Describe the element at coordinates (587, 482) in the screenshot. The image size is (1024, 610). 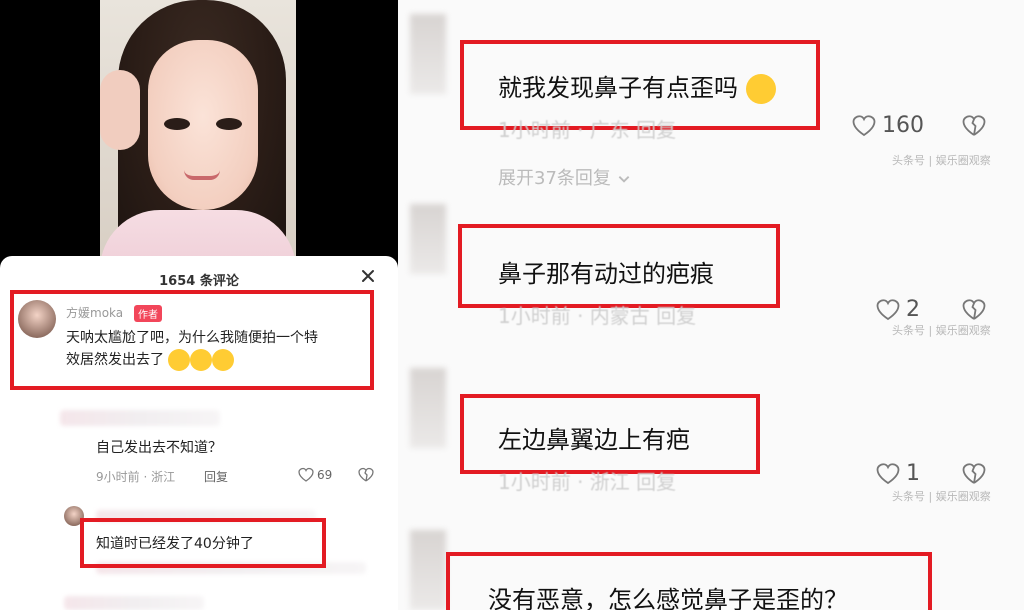
I see `comment-meta: 1小时前 · 浙江 回复` at that location.